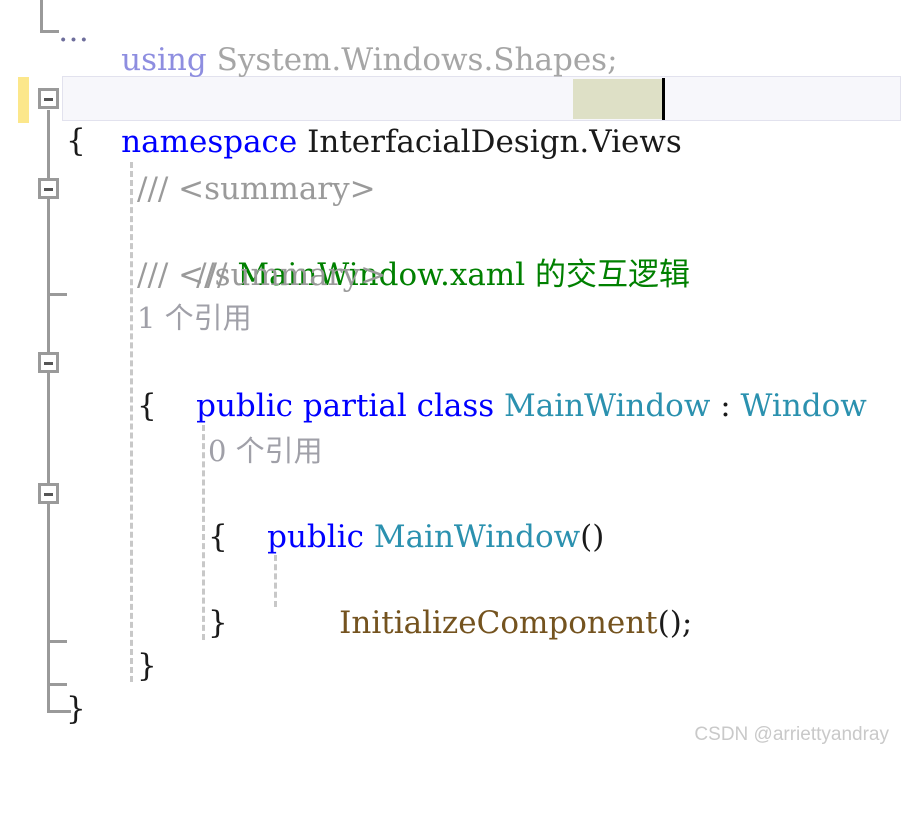  Describe the element at coordinates (262, 275) in the screenshot. I see `token-doc-comment: /// </summary>` at that location.